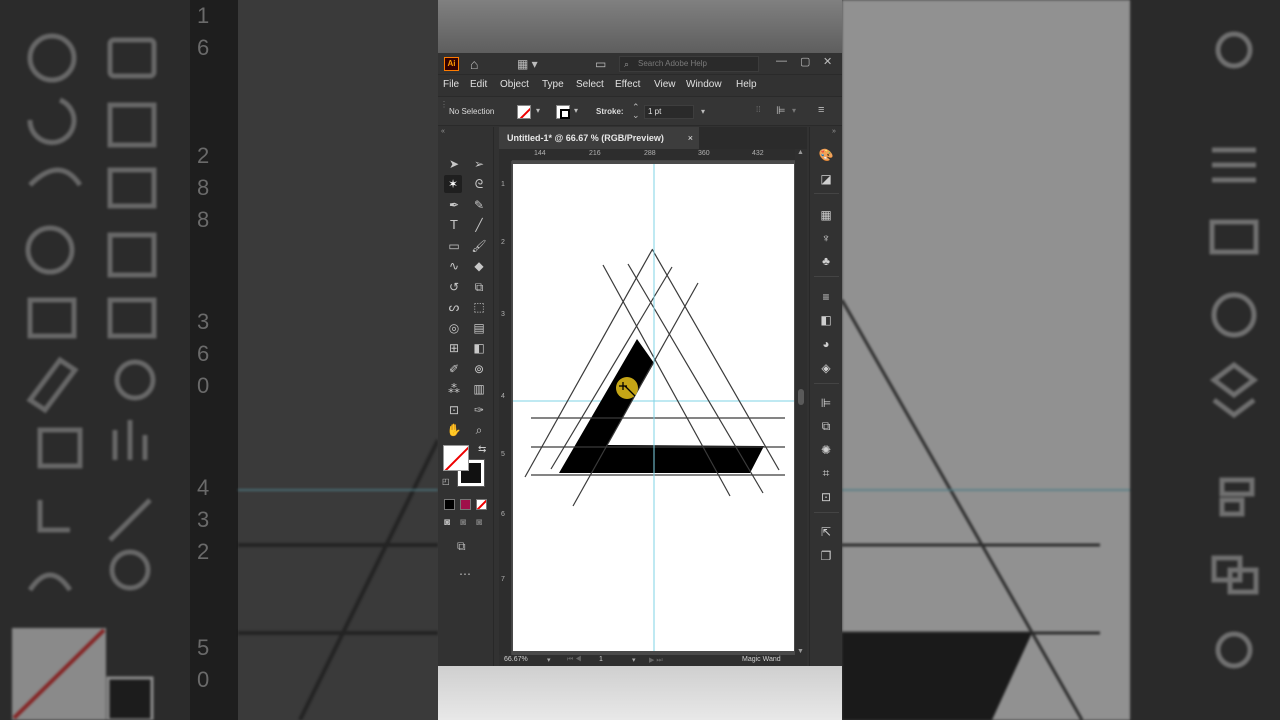 The width and height of the screenshot is (1280, 720). Describe the element at coordinates (465, 574) in the screenshot. I see `edit-toolbar-icon: ⋯` at that location.